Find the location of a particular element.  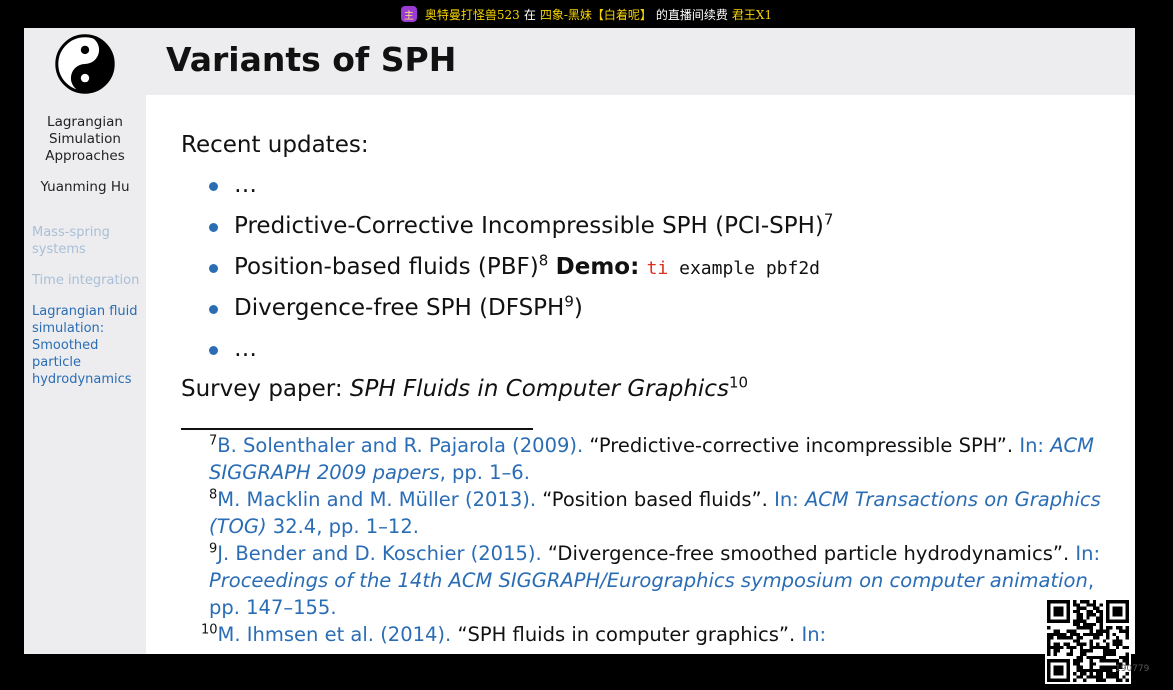

code-args: example pbf2d is located at coordinates (750, 268).